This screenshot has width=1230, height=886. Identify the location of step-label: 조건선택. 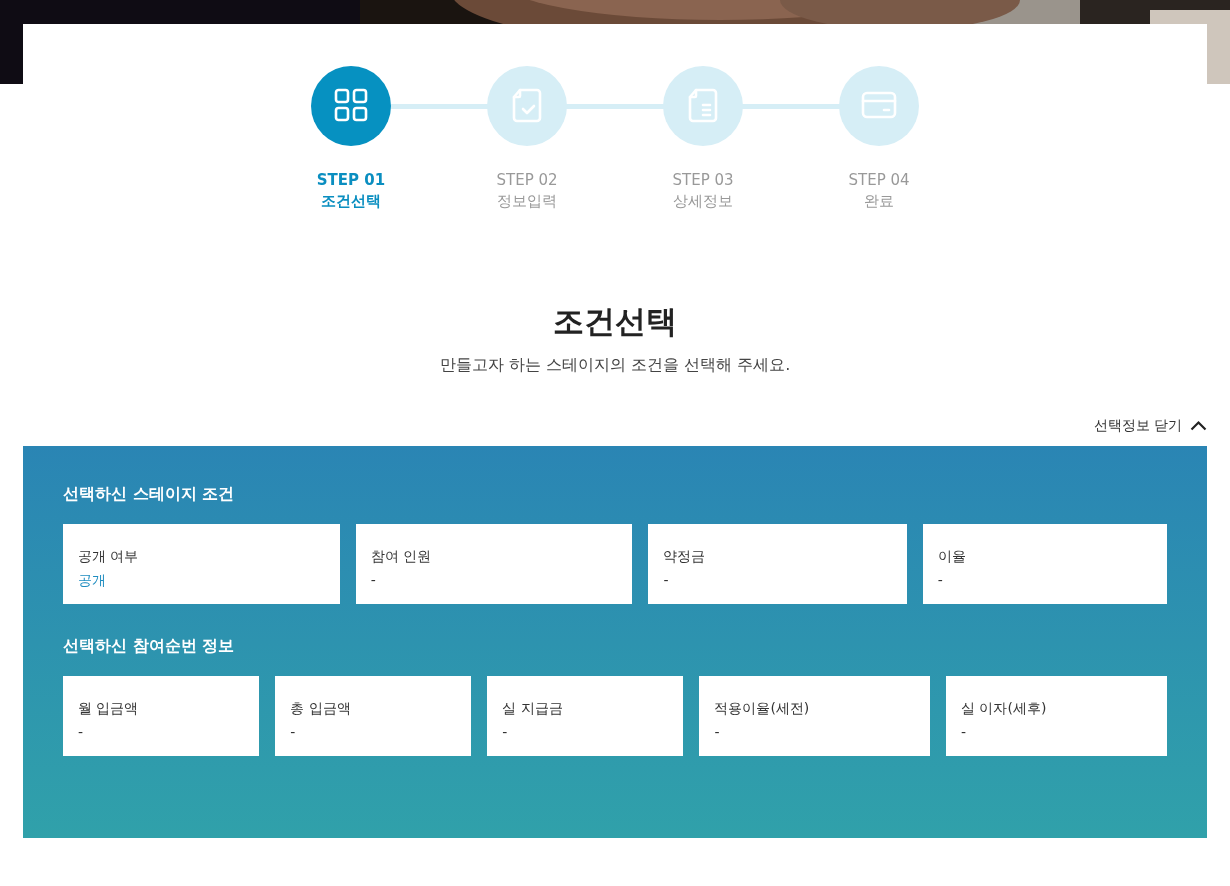
(351, 201).